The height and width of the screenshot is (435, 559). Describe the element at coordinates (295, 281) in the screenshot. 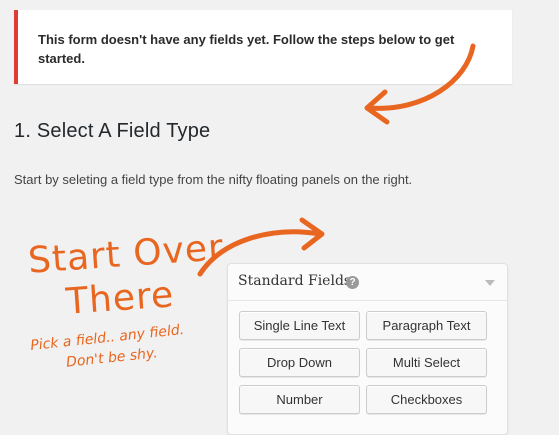

I see `panel-title: Standard Fields` at that location.